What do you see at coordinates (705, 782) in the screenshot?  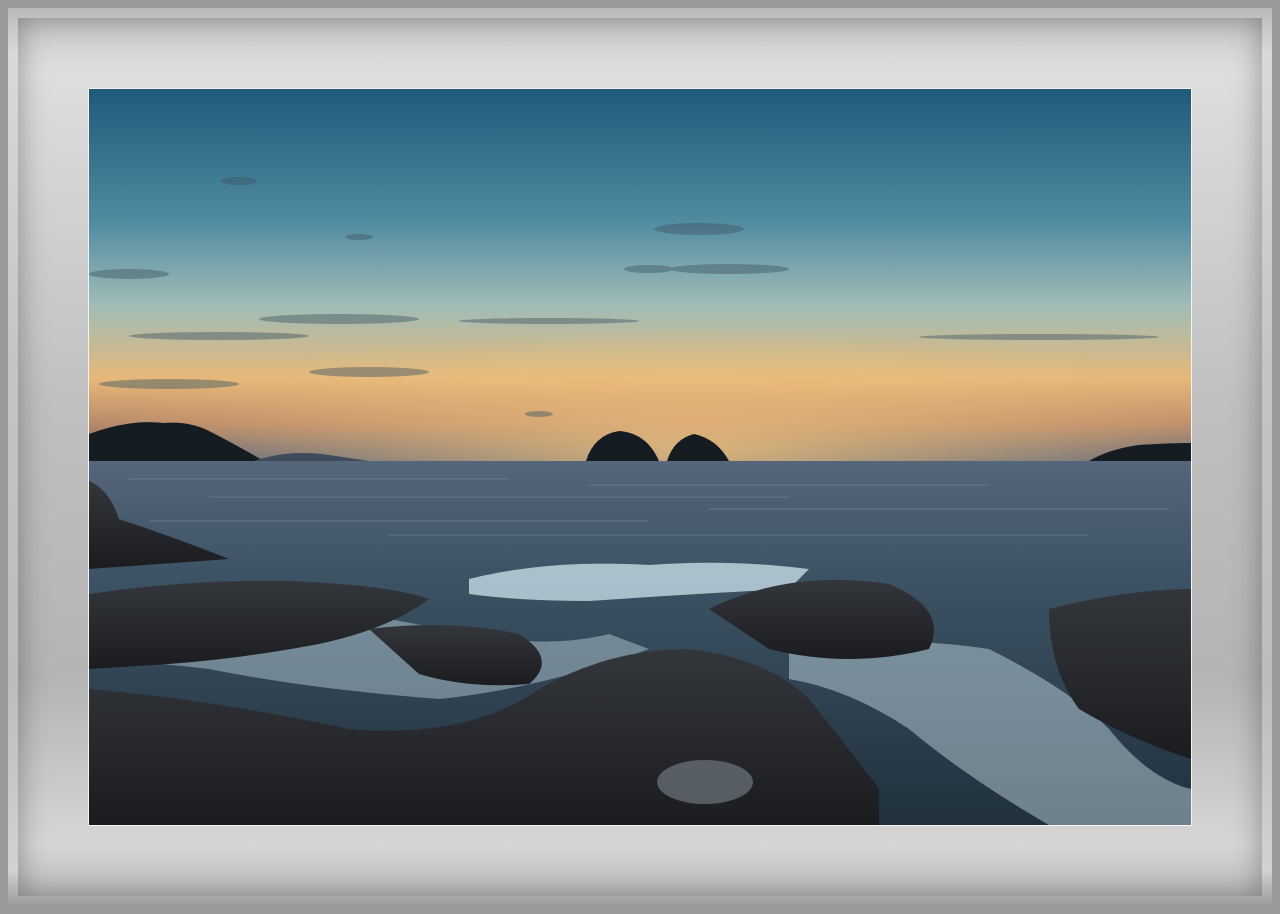 I see `tide-pool` at bounding box center [705, 782].